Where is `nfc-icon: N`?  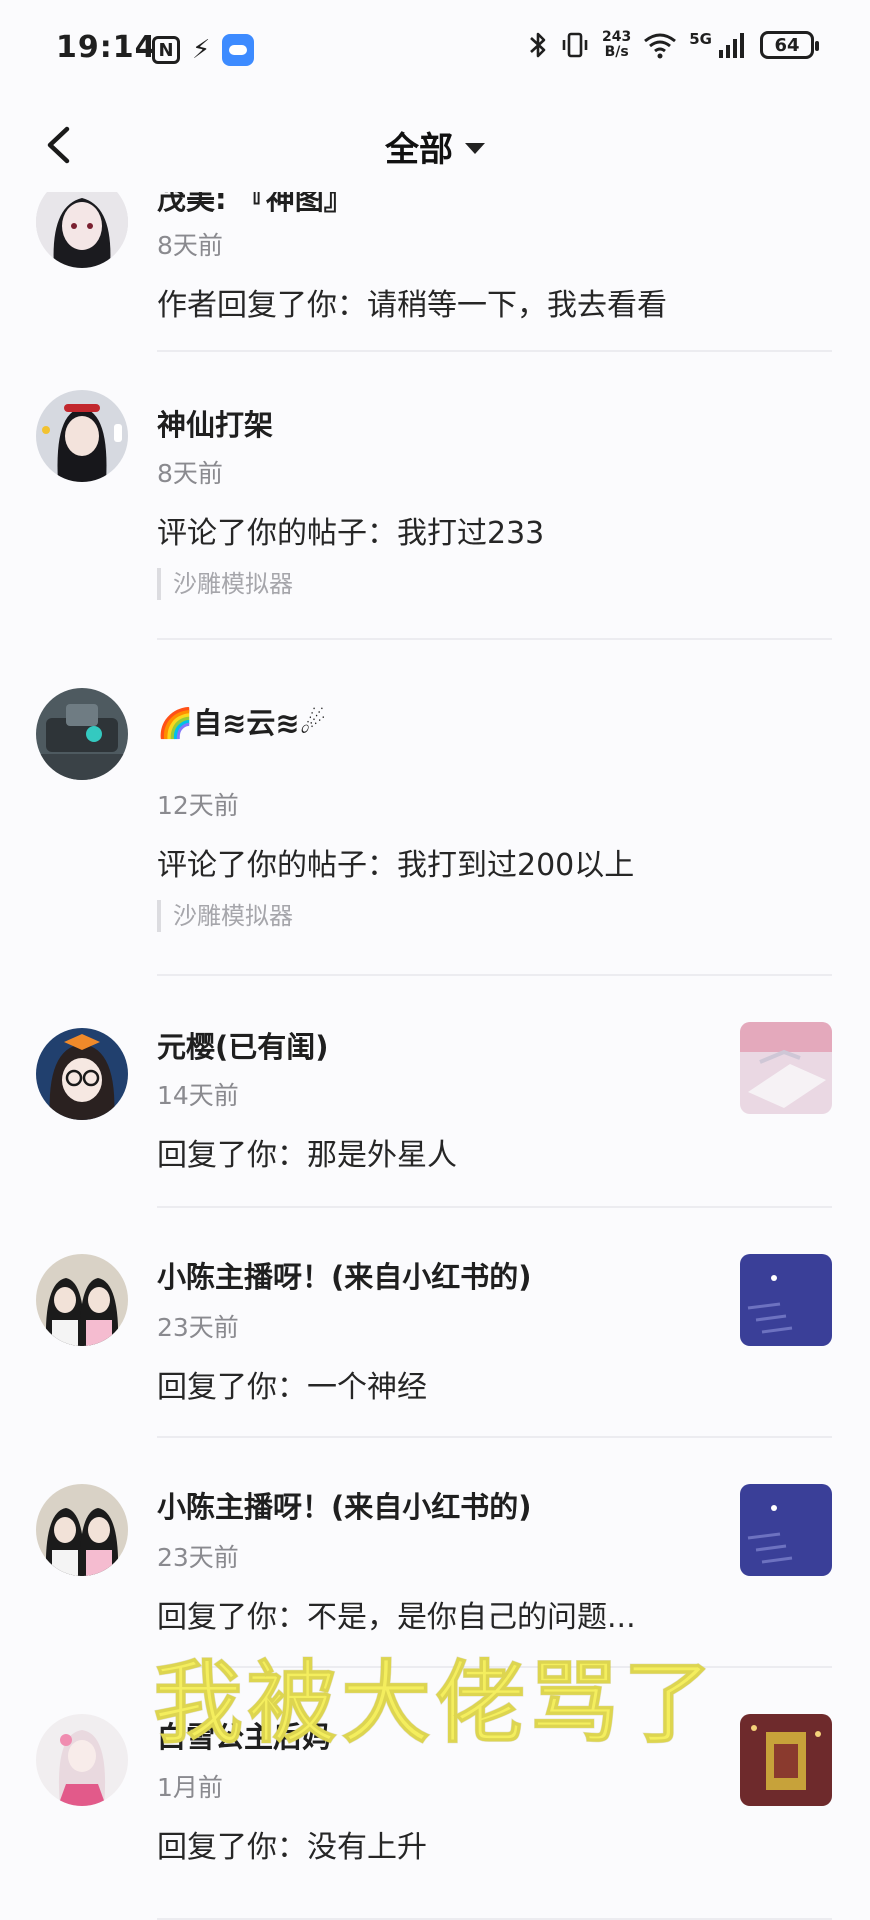
nfc-icon: N is located at coordinates (166, 50).